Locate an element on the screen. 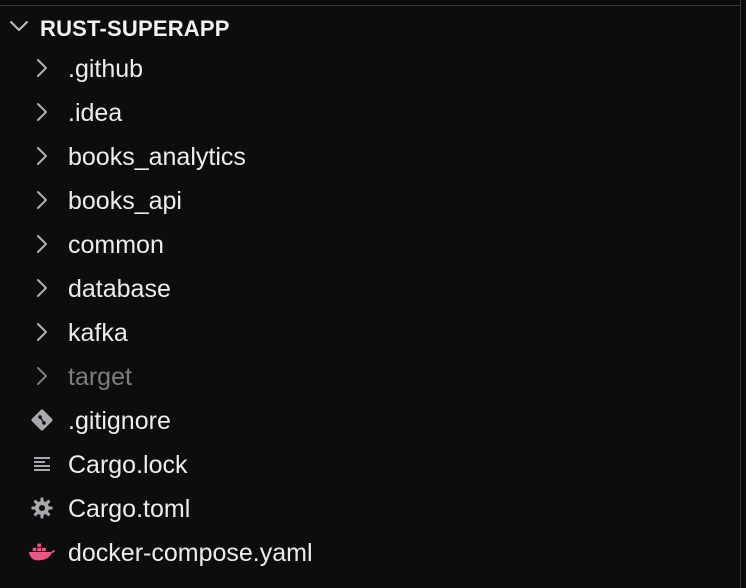 Image resolution: width=746 pixels, height=588 pixels. explorer-root-label: RUST-SUPERAPP is located at coordinates (135, 28).